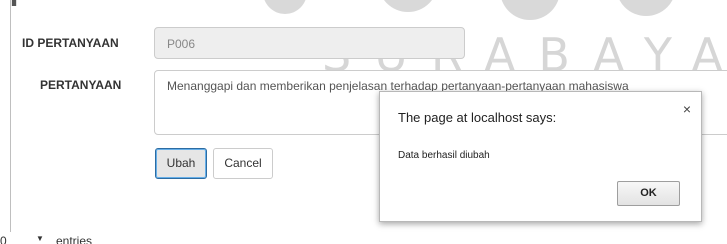 This screenshot has width=727, height=244. I want to click on dialog-title: The page at localhost says:, so click(477, 117).